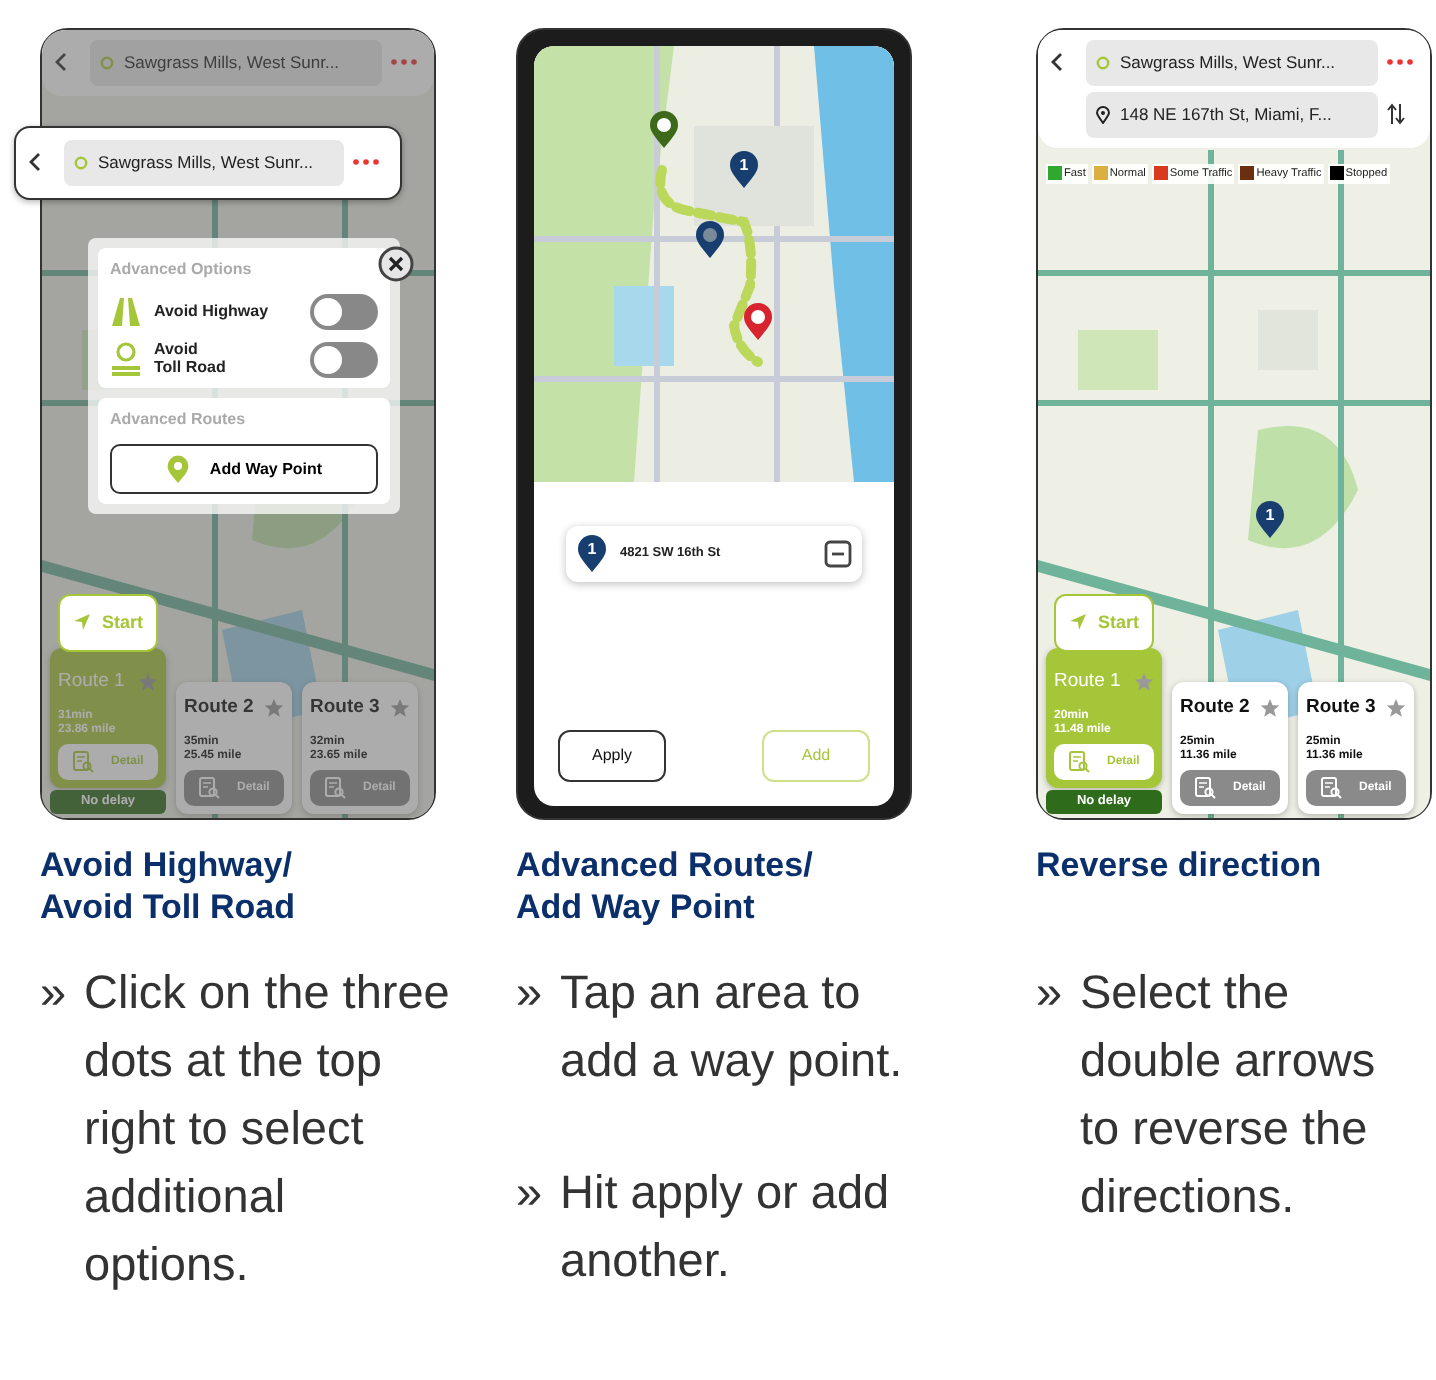 The height and width of the screenshot is (1380, 1436). I want to click on coin-icon, so click(126, 360).